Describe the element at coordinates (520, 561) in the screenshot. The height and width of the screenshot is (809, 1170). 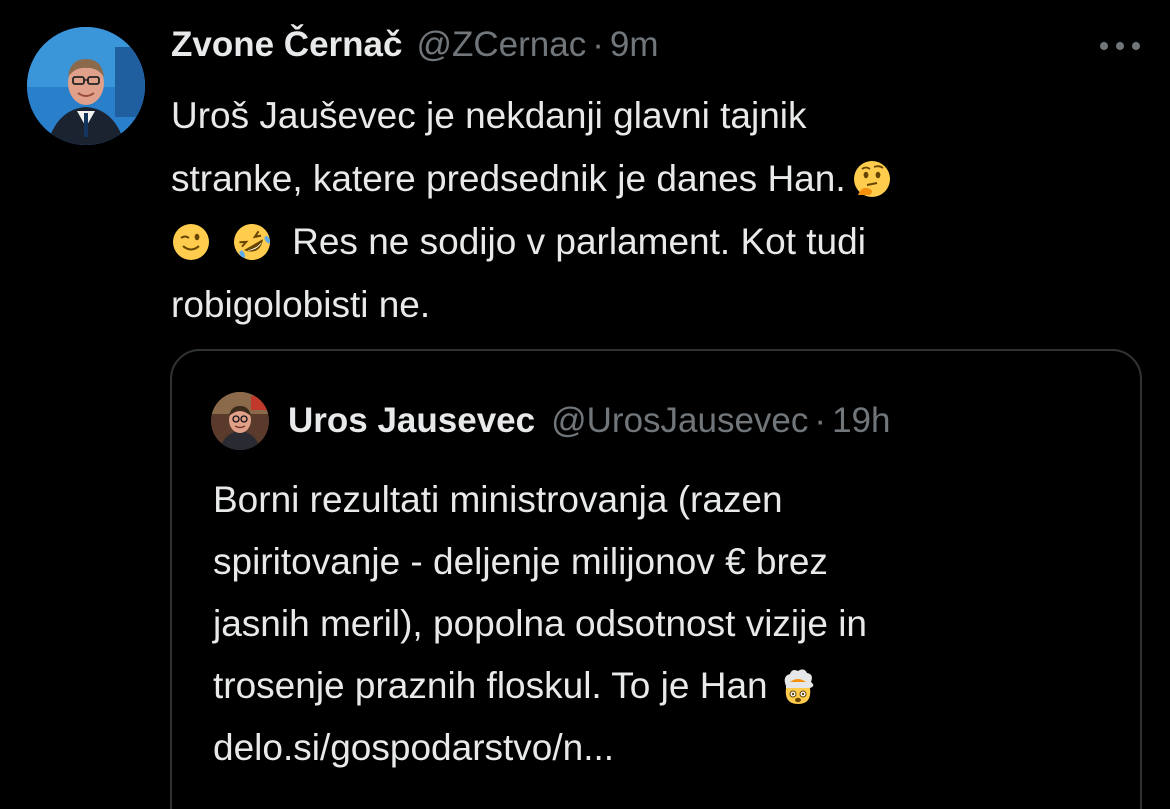
I see `quoted-text-line: spiritovanje - deljenje milijonov € brez` at that location.